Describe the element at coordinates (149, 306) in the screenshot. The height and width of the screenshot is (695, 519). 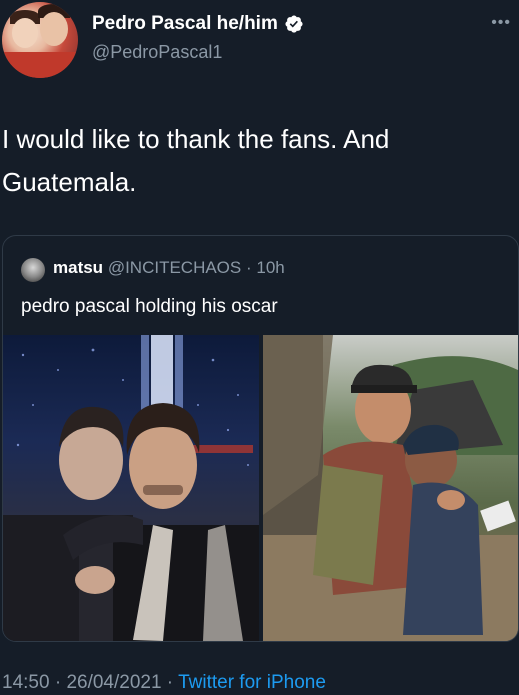
I see `quoted-tweet-text: pedro pascal holding his oscar` at that location.